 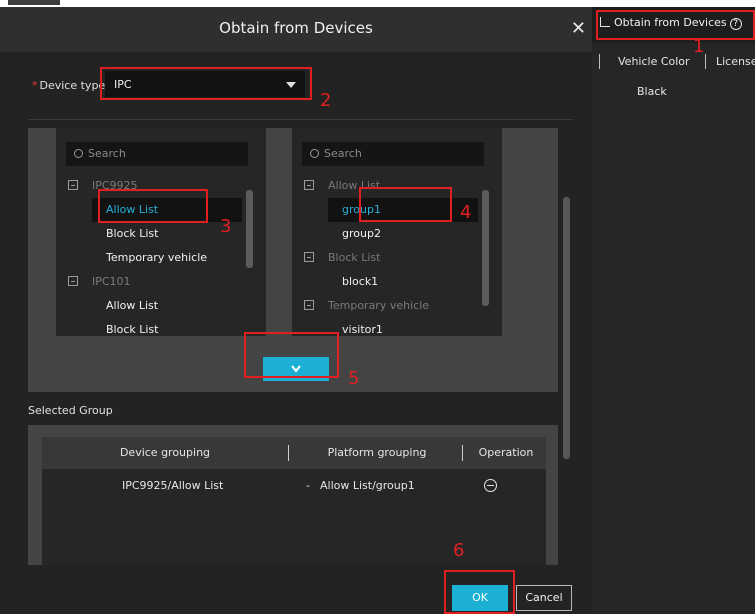 I want to click on column-vehicle-color: Vehicle Color, so click(x=654, y=61).